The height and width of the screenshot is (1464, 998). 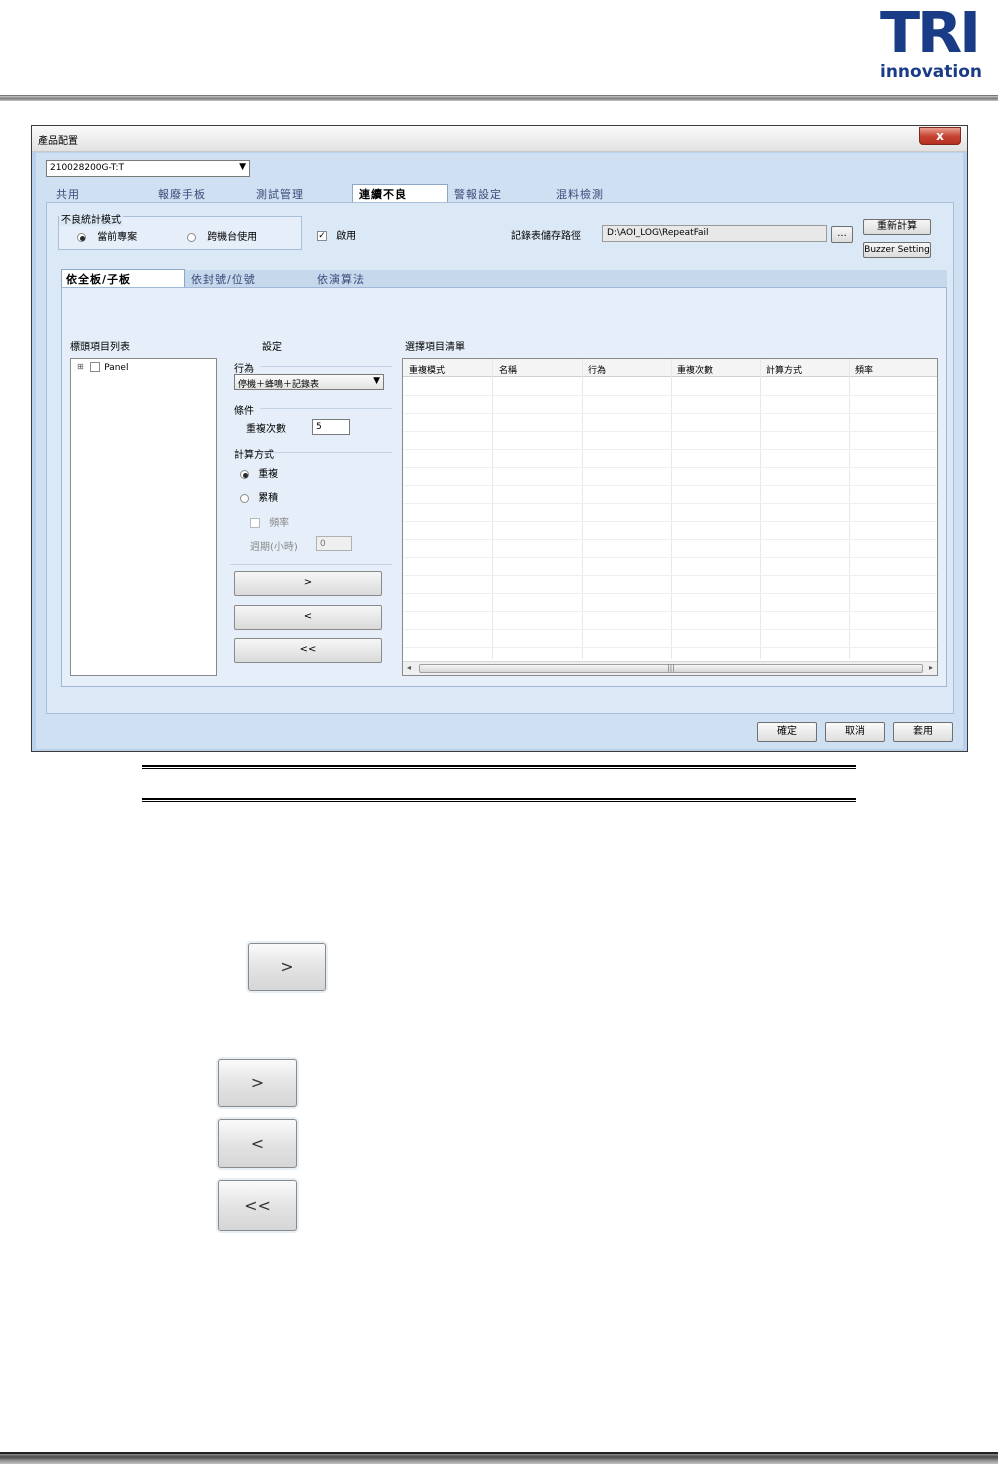 I want to click on enable-toggle: ✓ 啟用, so click(x=336, y=234).